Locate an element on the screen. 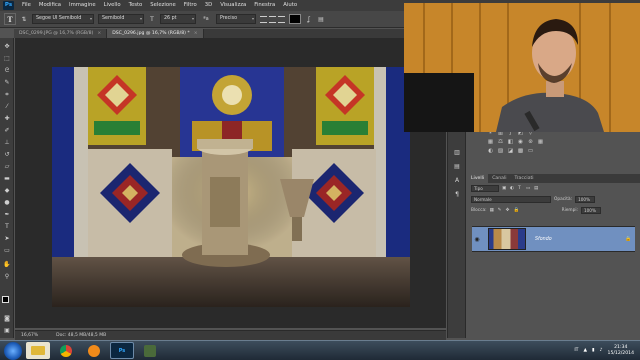 The image size is (640, 360). character-panel-icon: A is located at coordinates (457, 180).